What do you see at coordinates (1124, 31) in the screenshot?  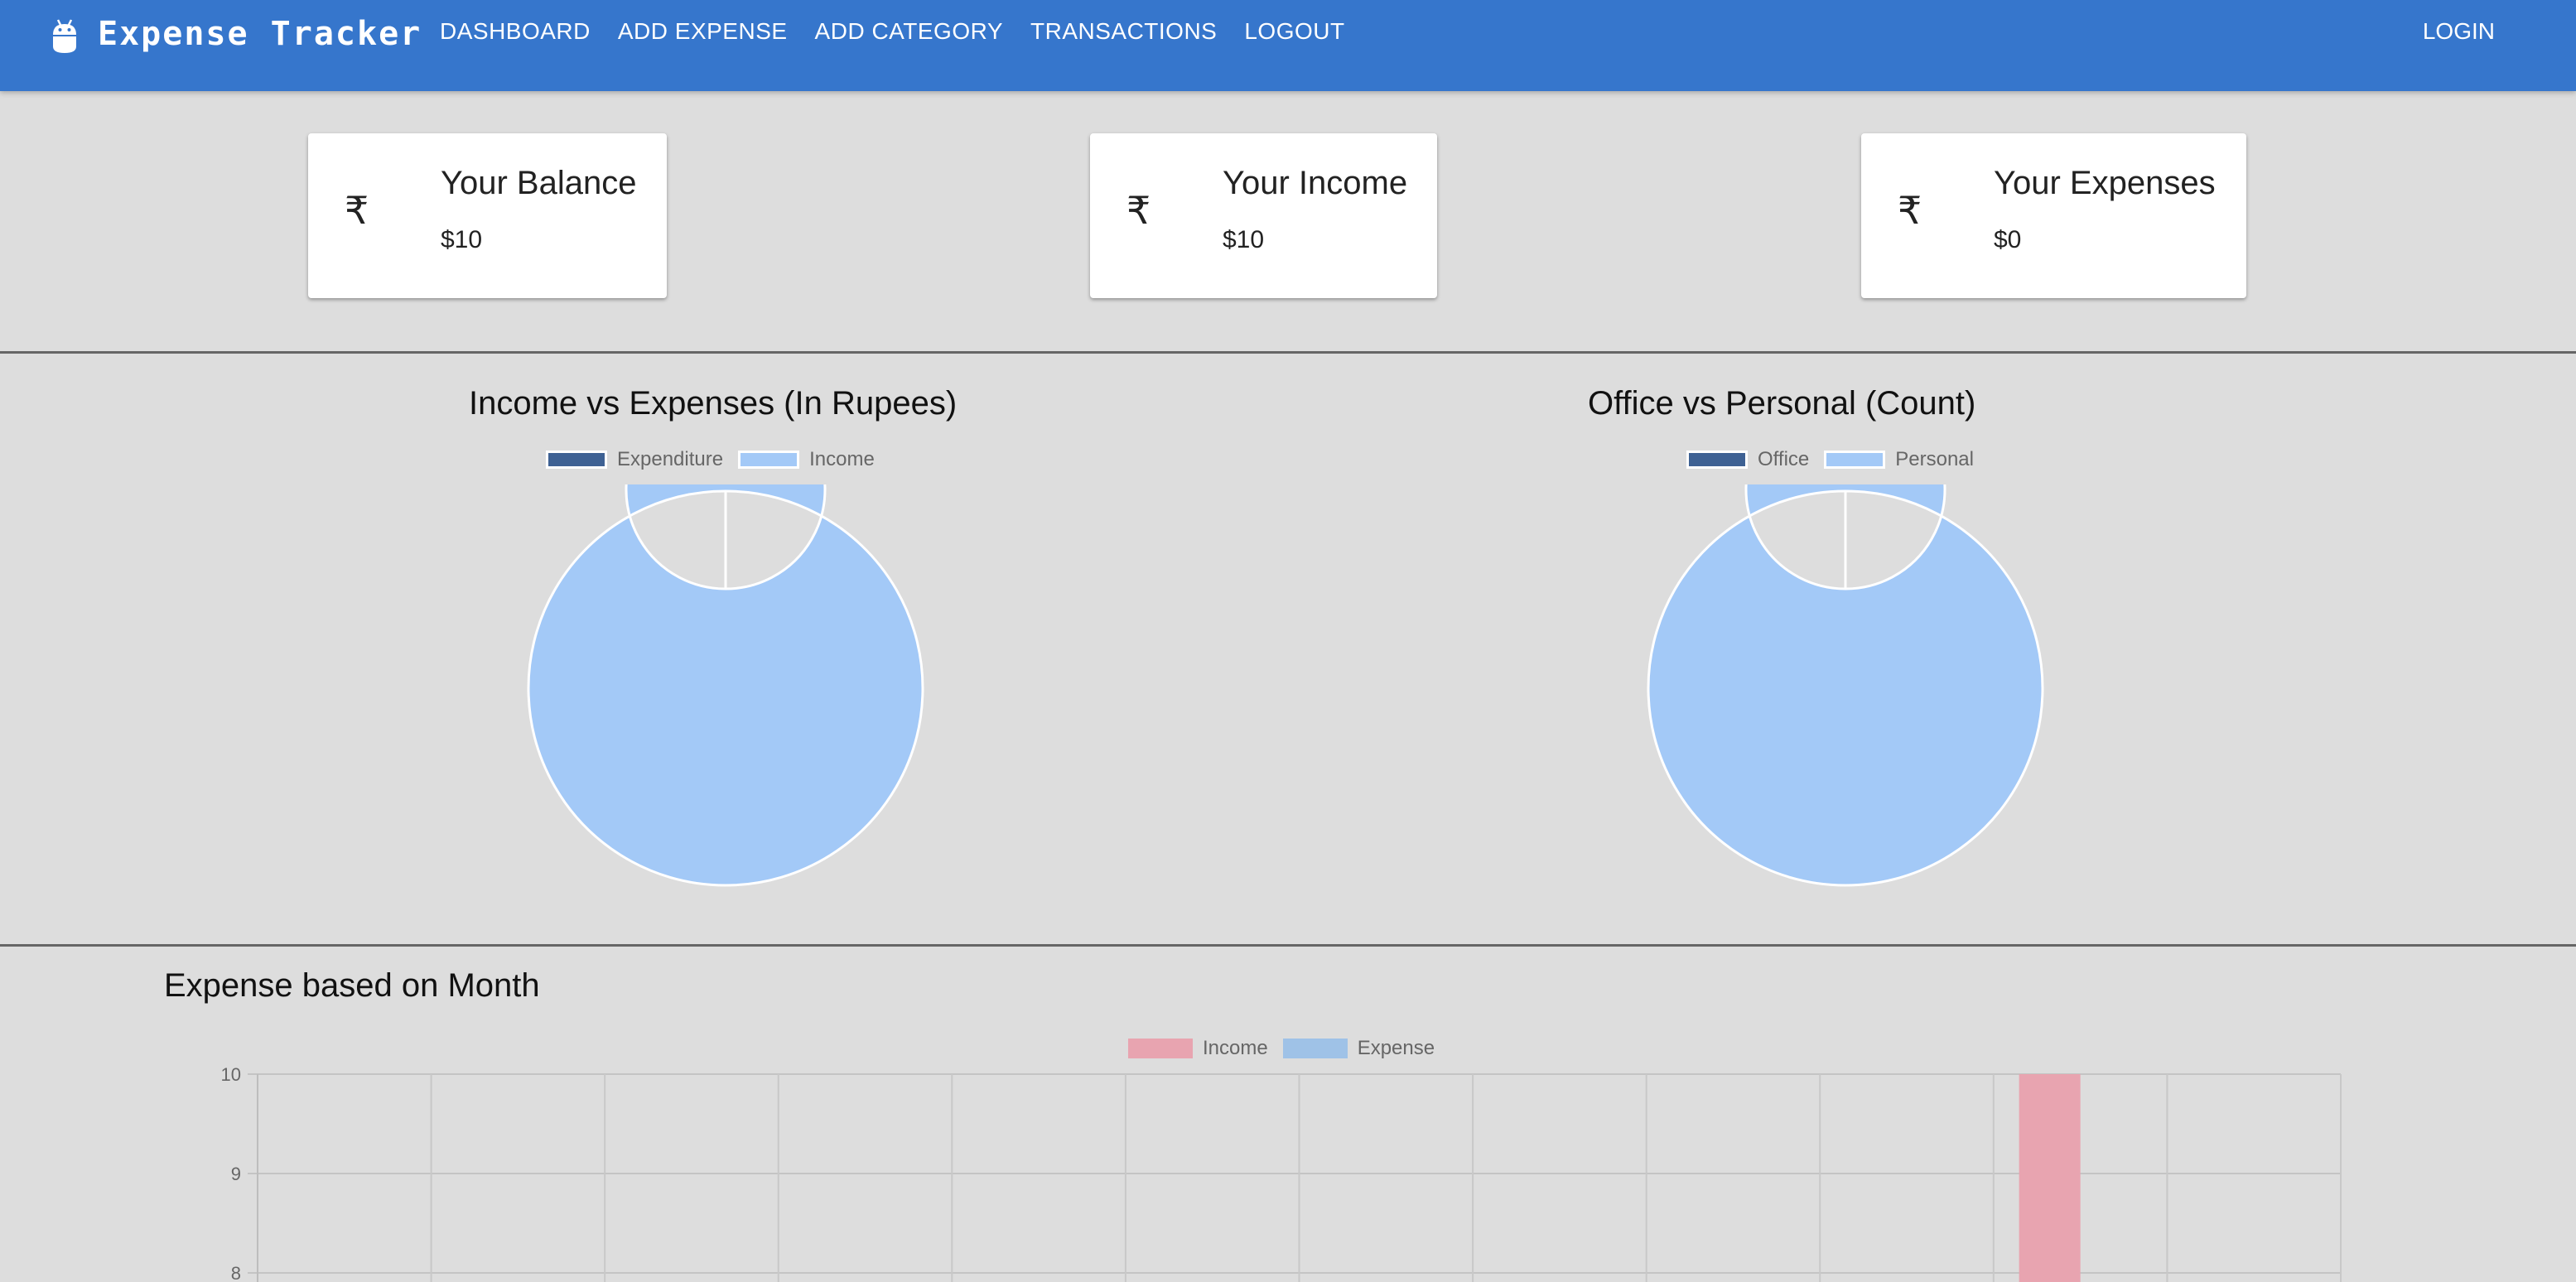 I see `nav-transactions: TRANSACTIONS` at bounding box center [1124, 31].